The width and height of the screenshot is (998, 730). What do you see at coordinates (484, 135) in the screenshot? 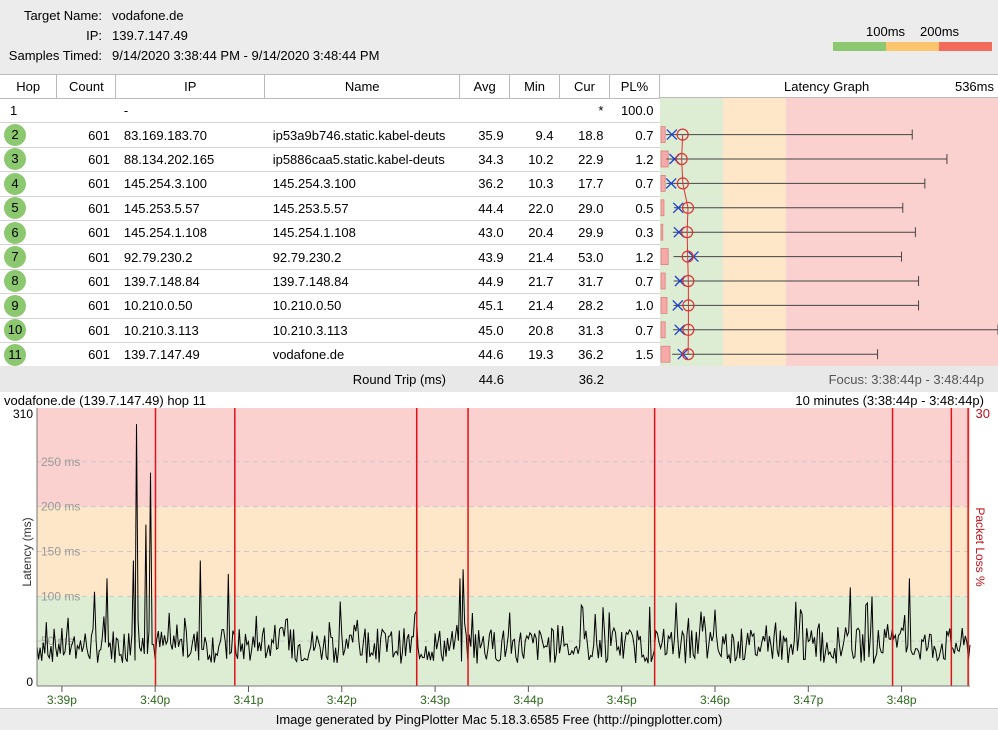
I see `avg-cell: 35.9` at bounding box center [484, 135].